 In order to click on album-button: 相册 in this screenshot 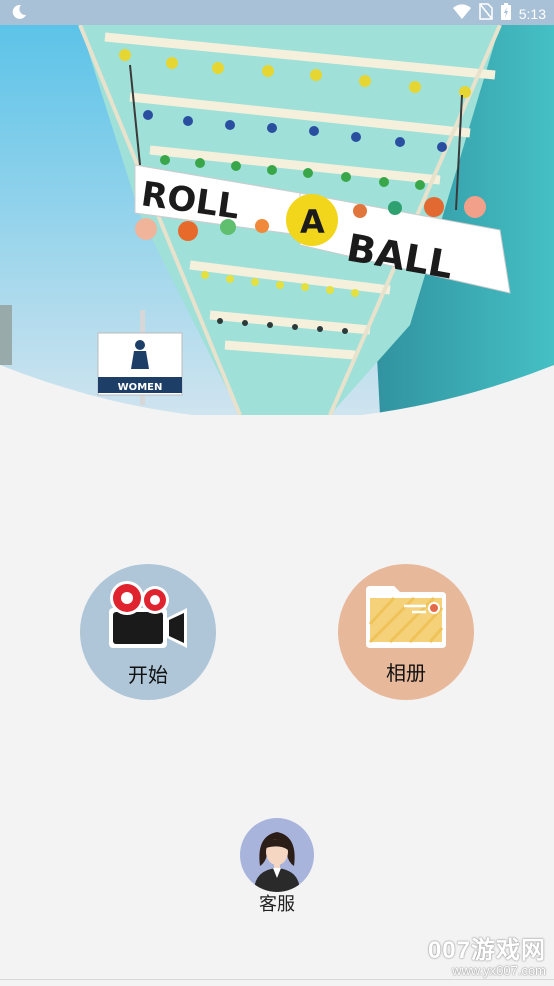, I will do `click(406, 632)`.